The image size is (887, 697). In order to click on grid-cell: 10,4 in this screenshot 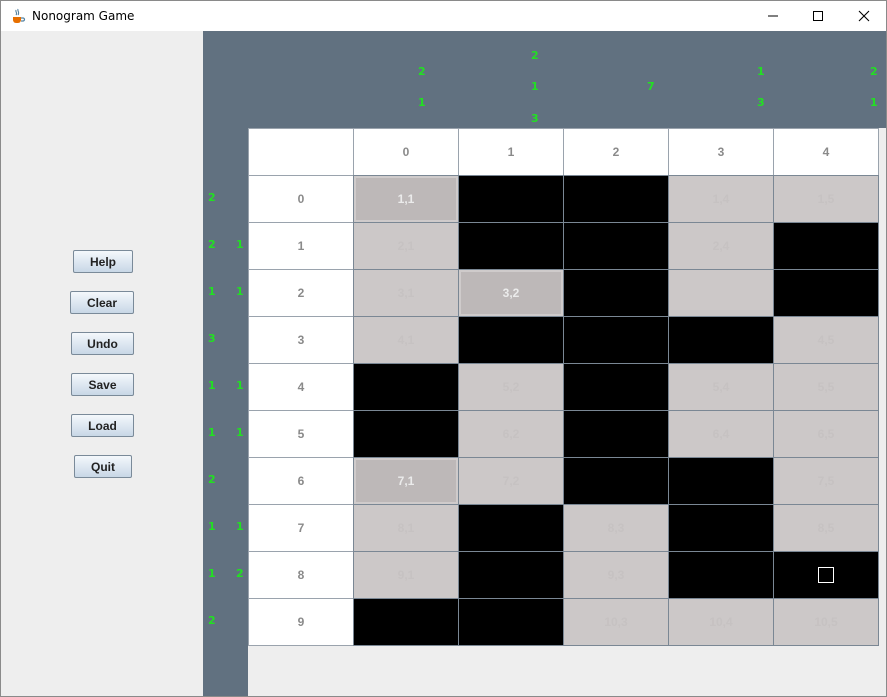, I will do `click(721, 622)`.